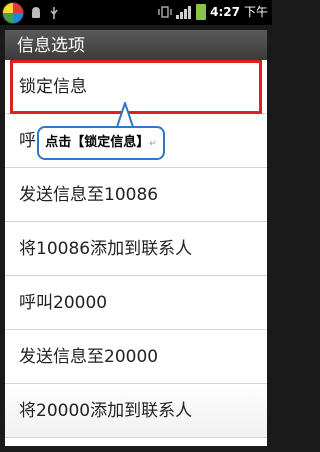  Describe the element at coordinates (36, 12) in the screenshot. I see `android-icon` at that location.